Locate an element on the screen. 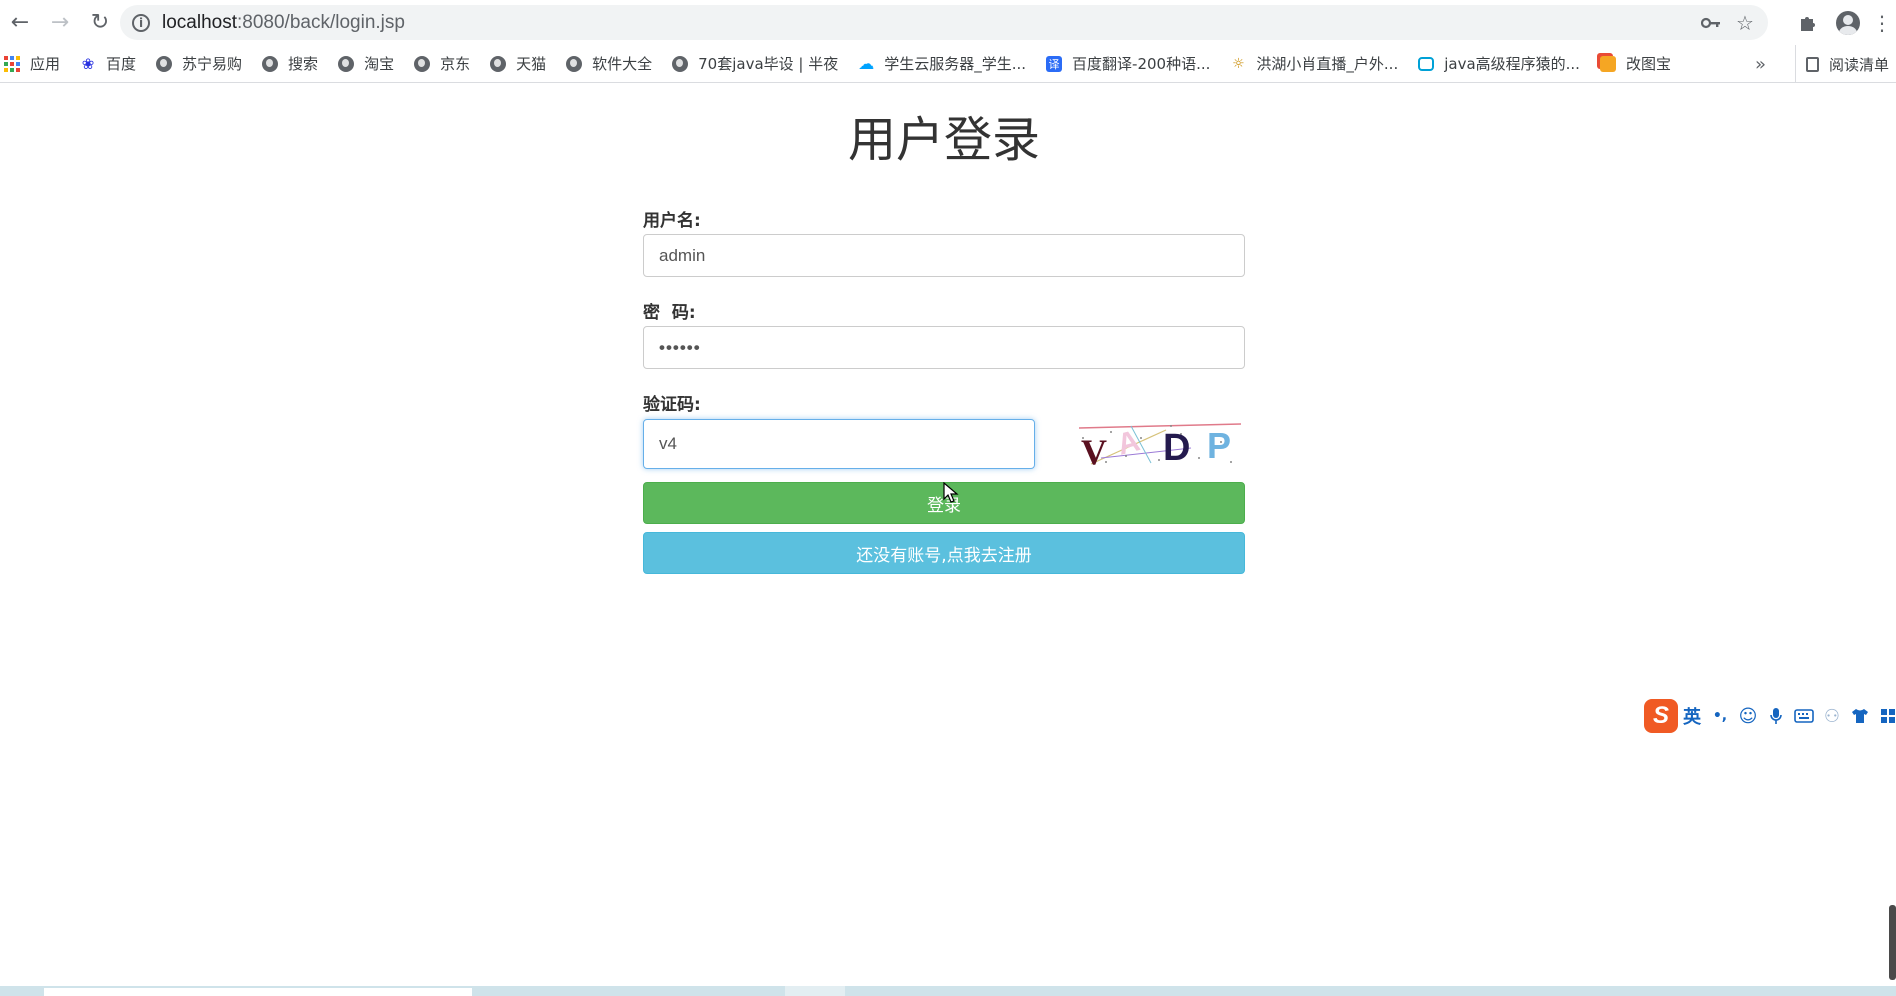 The width and height of the screenshot is (1896, 996). forward-arrow-icon: → is located at coordinates (60, 22).